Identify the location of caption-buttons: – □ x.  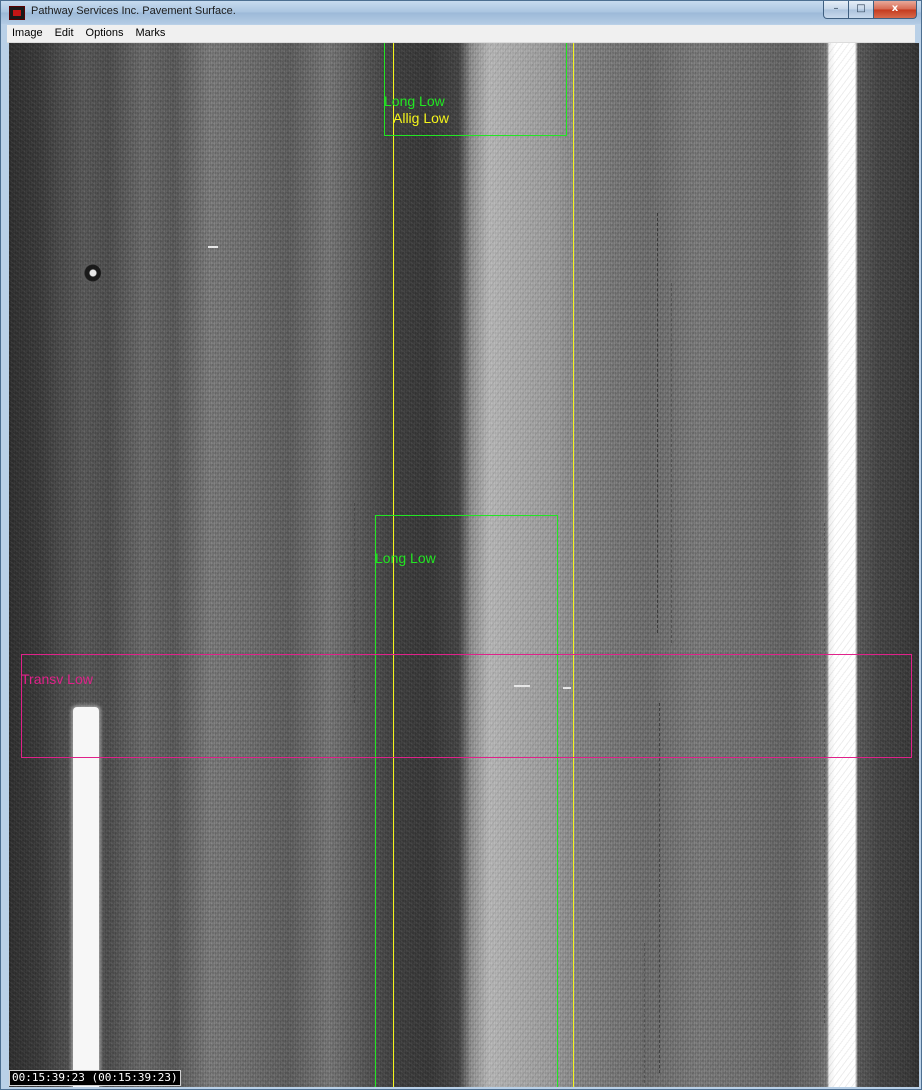
(870, 10).